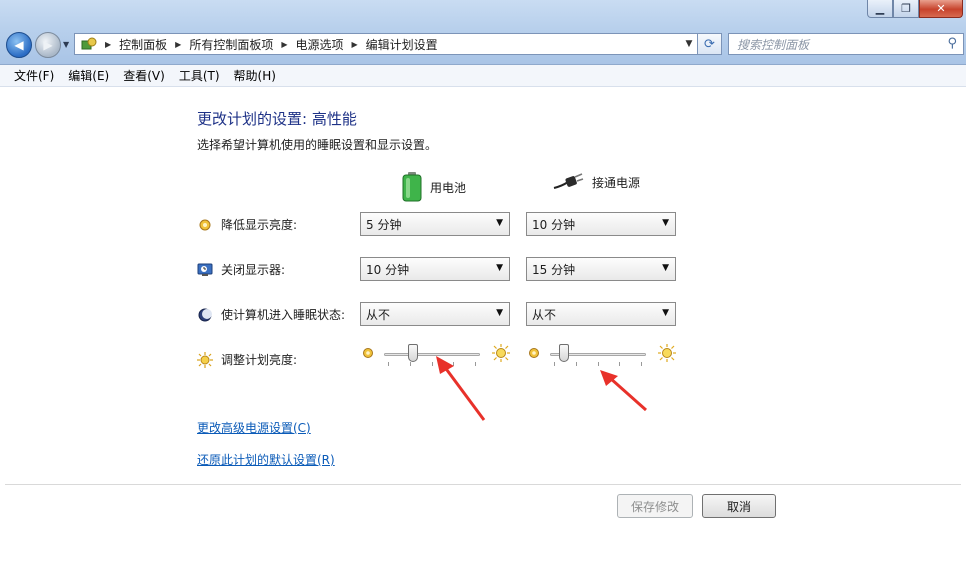 This screenshot has height=562, width=966. I want to click on address-bar: ▶ 控制面板 ▶ 所有控制面板项 ▶ 电源选项 ▶ 编辑计划设置 ▼, so click(386, 44).